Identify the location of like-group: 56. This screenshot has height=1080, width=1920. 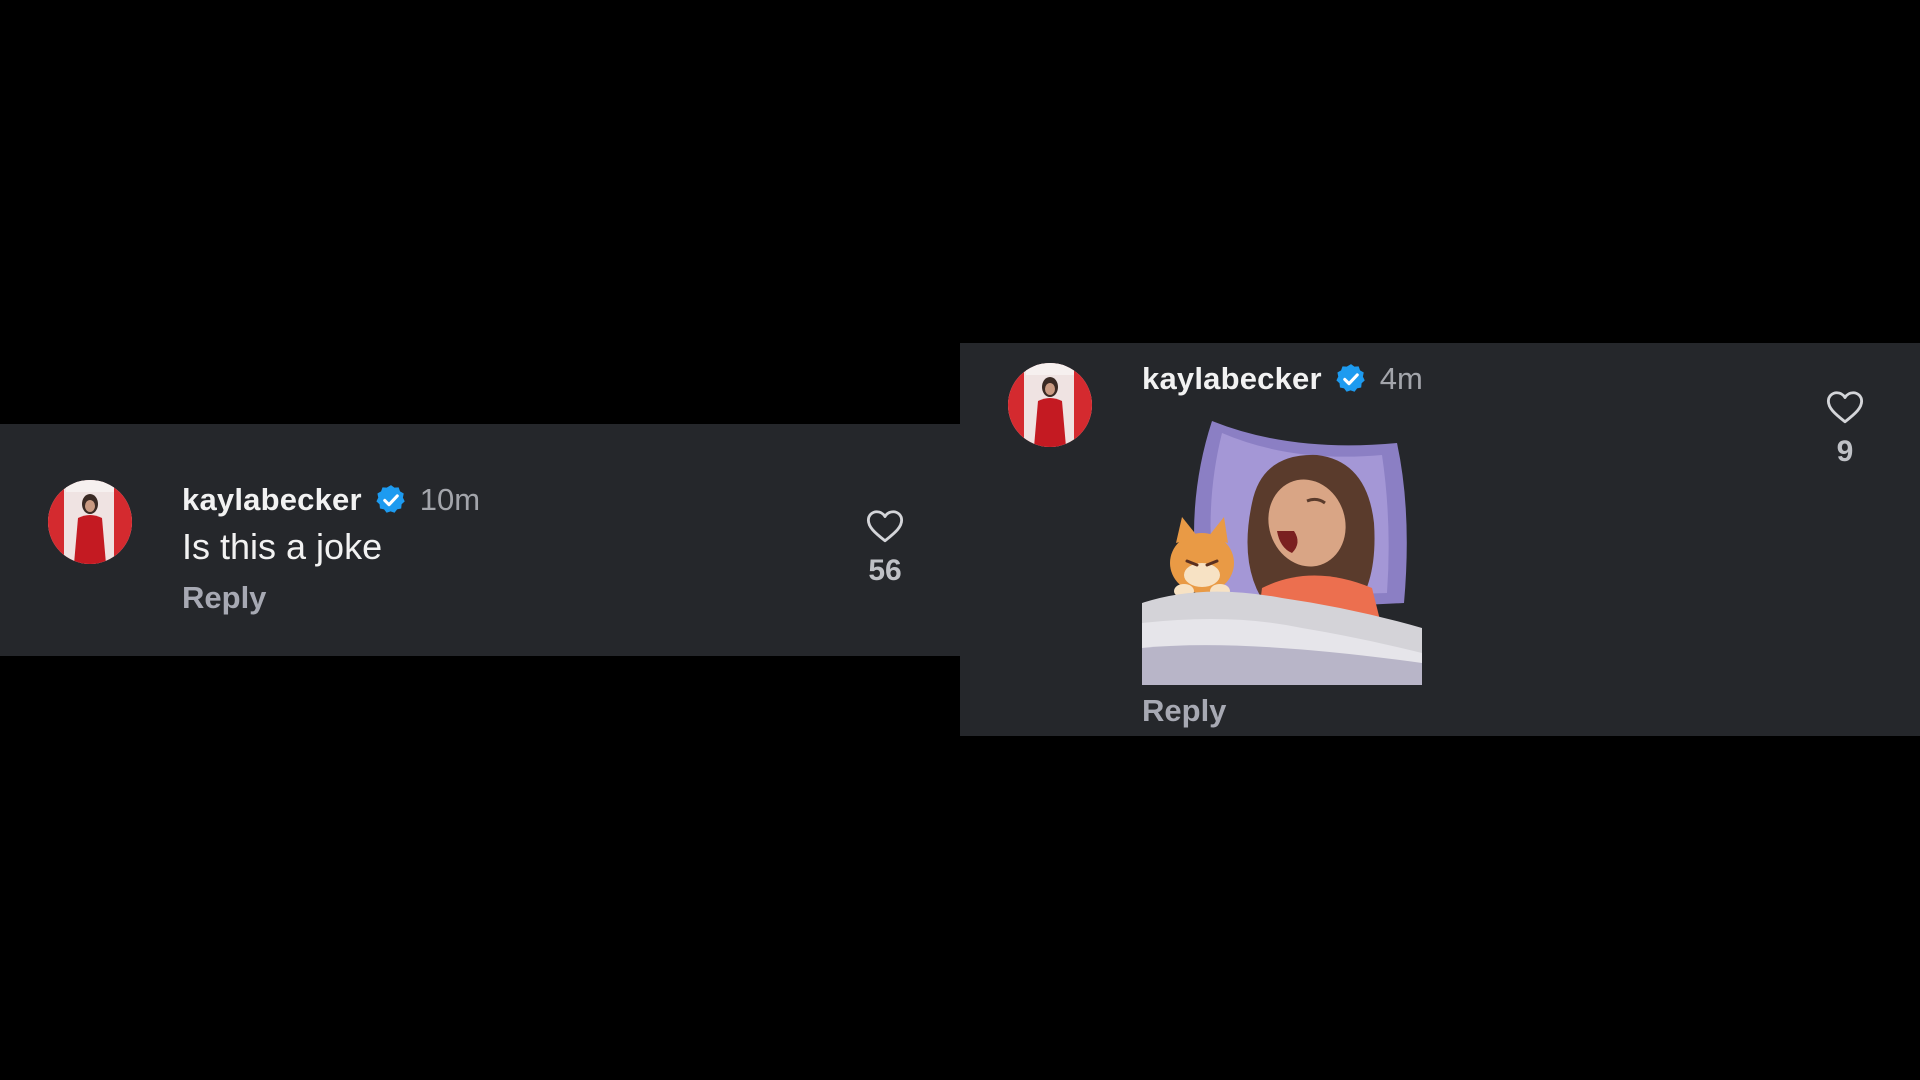
(885, 548).